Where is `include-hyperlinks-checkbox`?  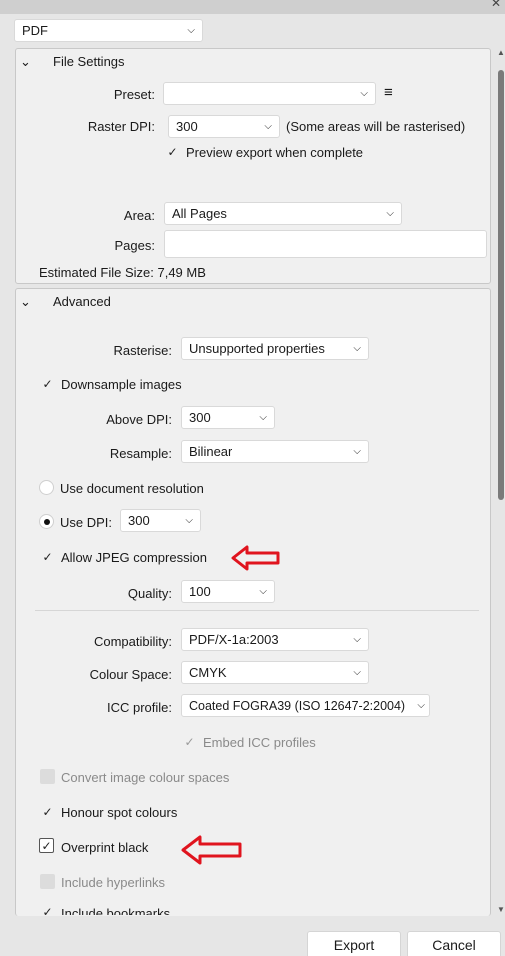
include-hyperlinks-checkbox is located at coordinates (47, 881).